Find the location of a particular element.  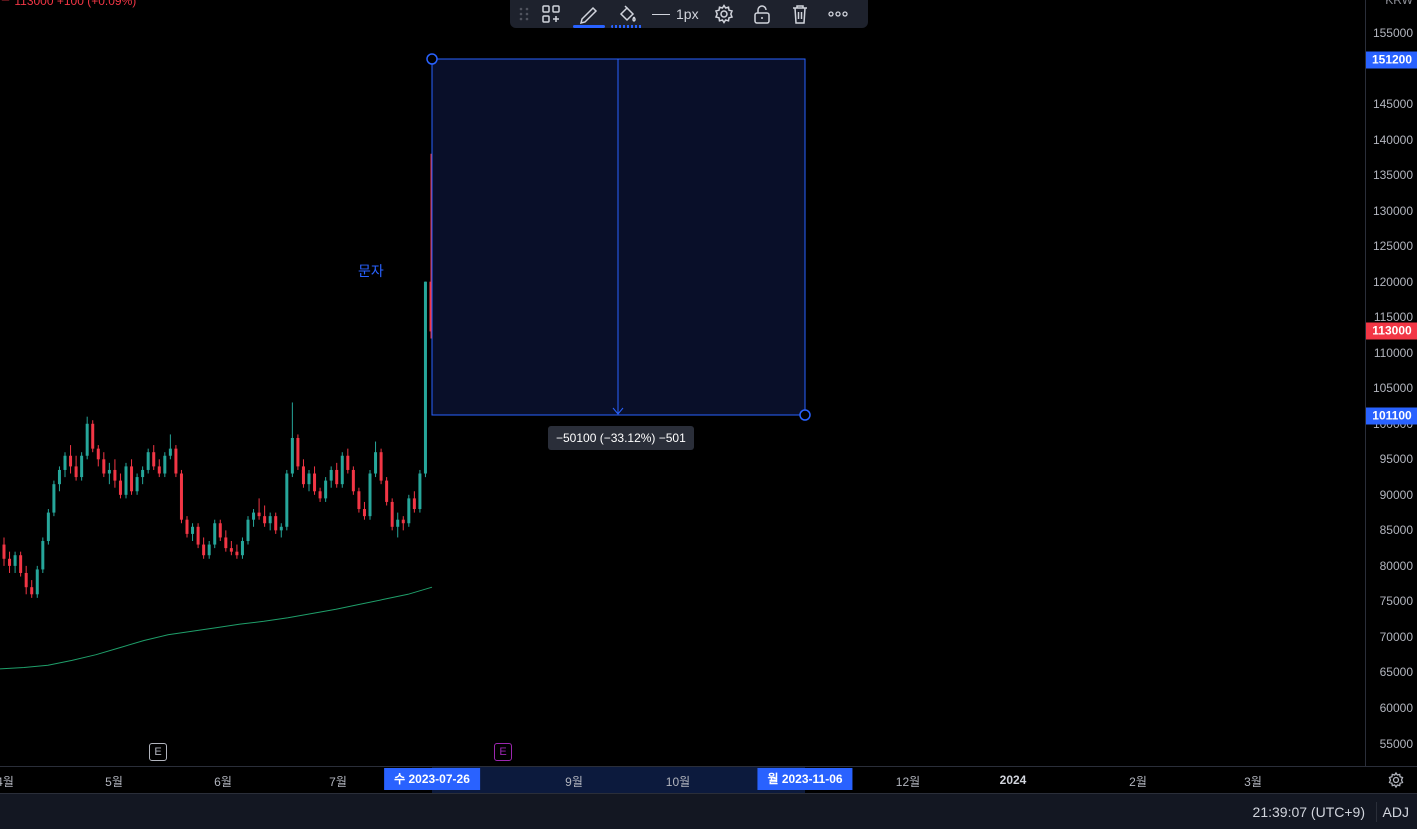

adjustment-toggle: ADJ is located at coordinates (1396, 812).